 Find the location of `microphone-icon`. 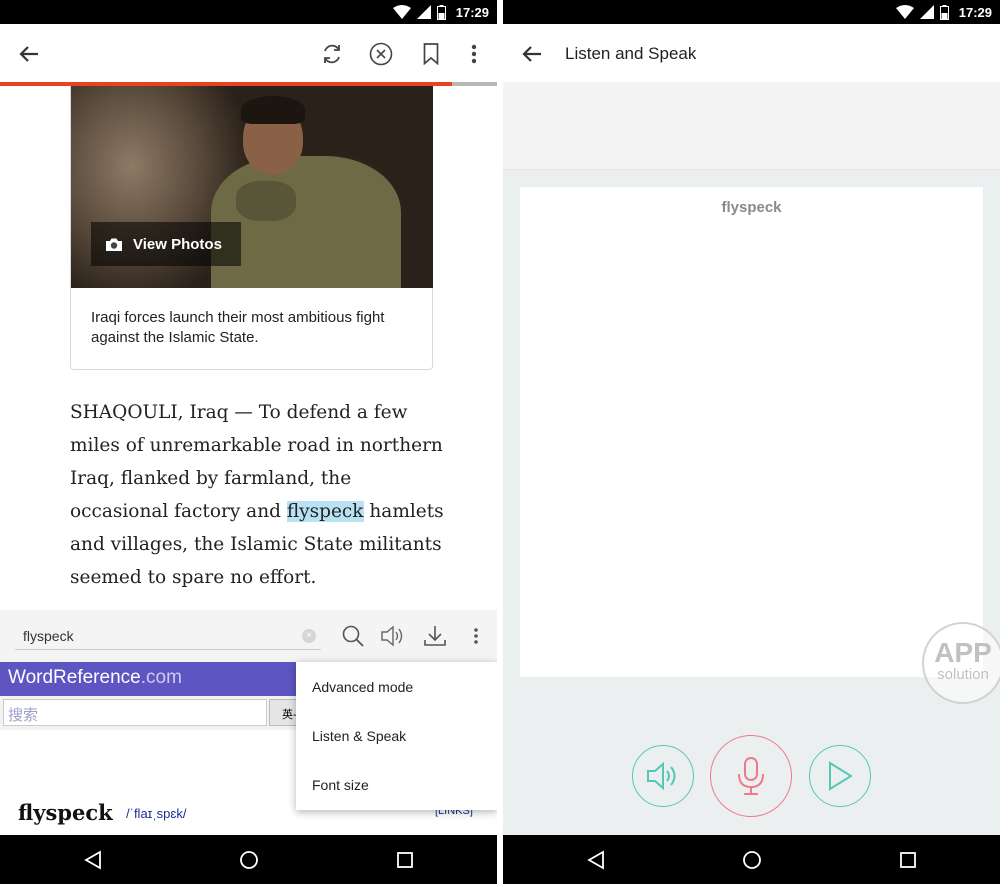

microphone-icon is located at coordinates (751, 776).